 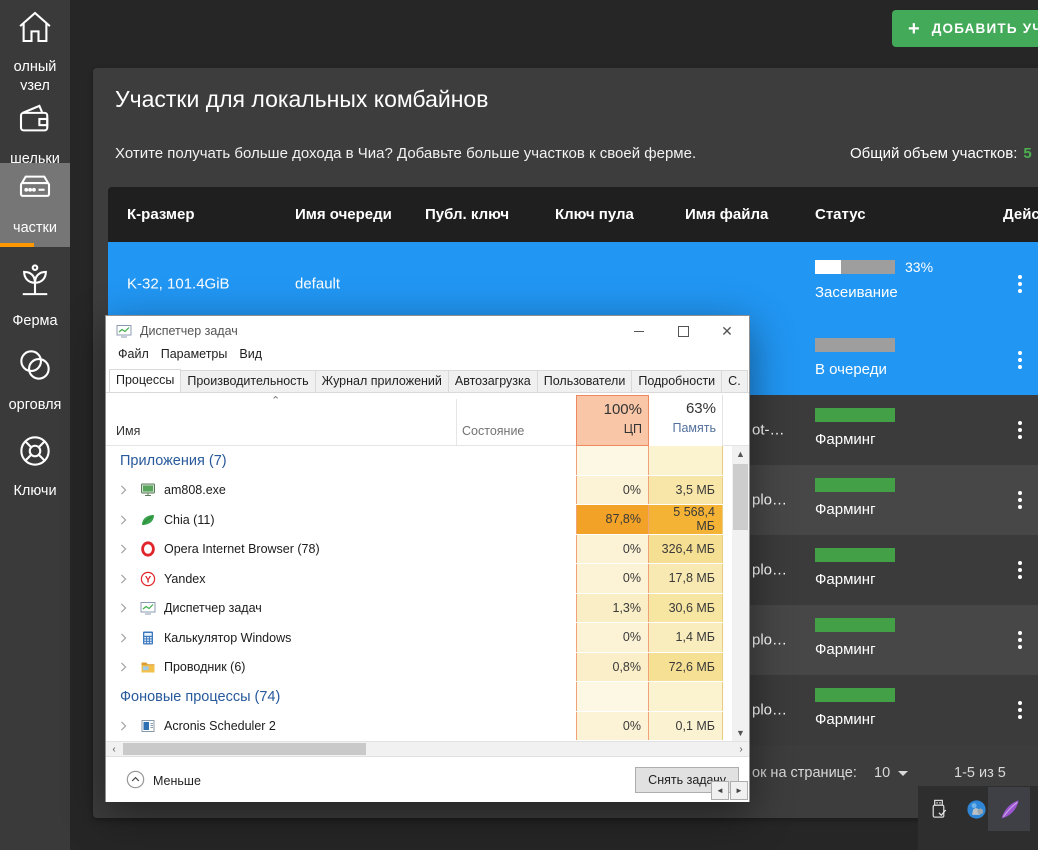 I want to click on process-row: Калькулятор Windows 0% 1,4 МБ, so click(x=427, y=638).